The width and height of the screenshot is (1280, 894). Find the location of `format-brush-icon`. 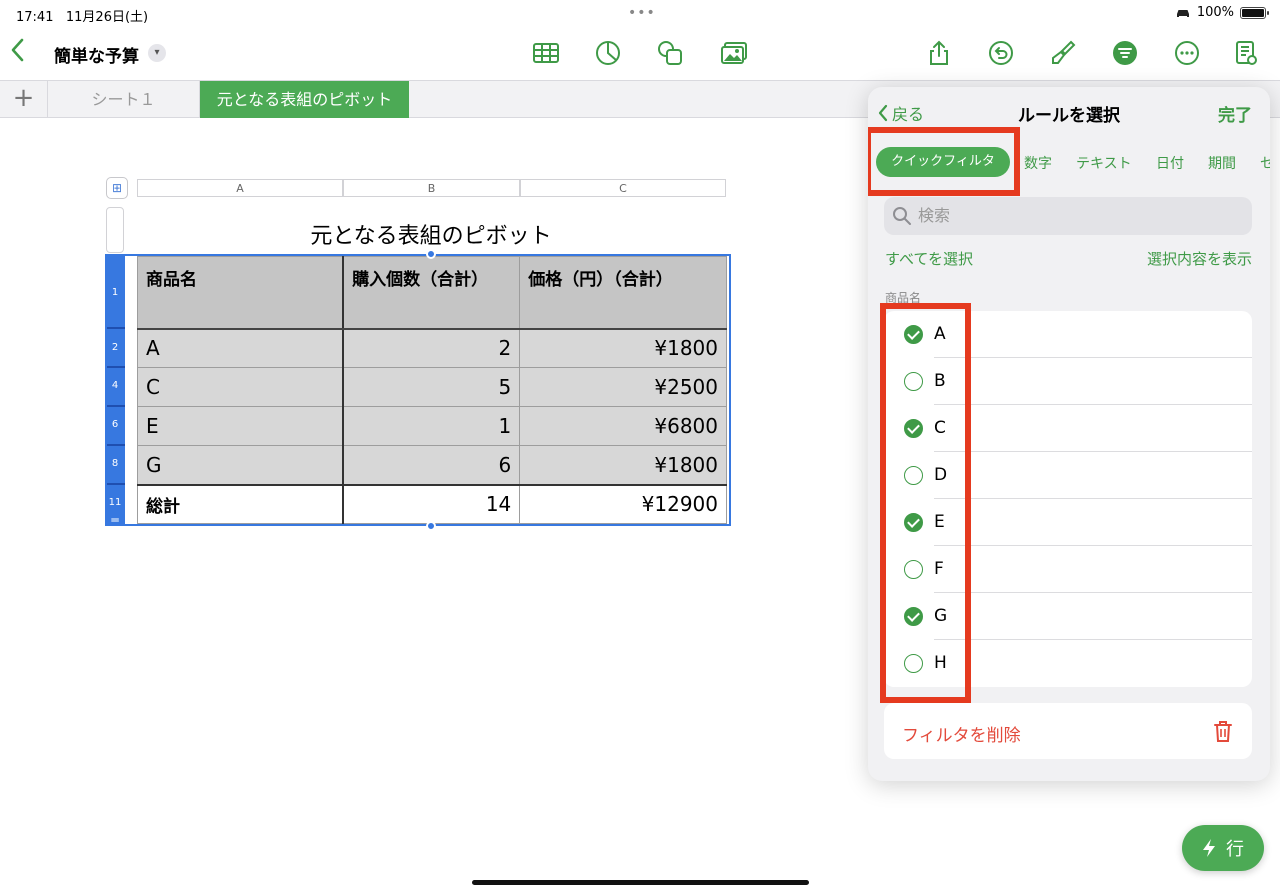

format-brush-icon is located at coordinates (1063, 53).